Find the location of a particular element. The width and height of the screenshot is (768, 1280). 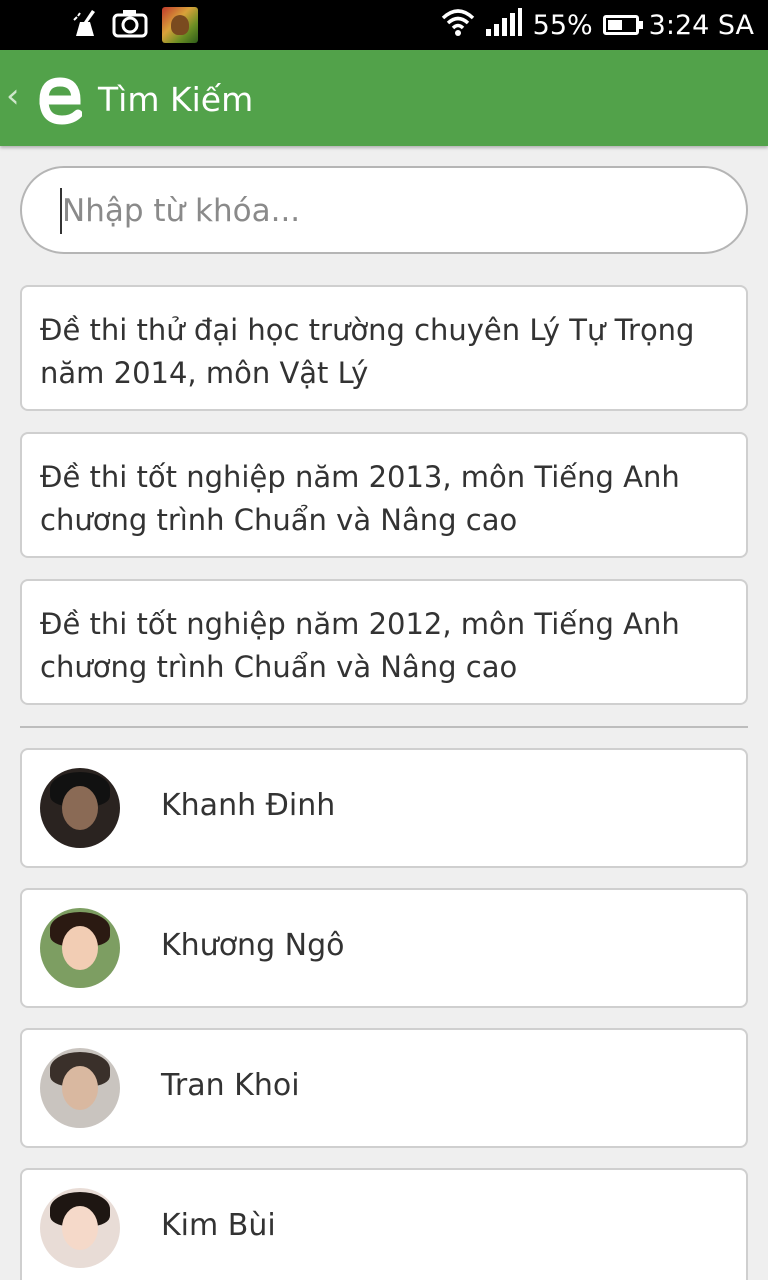

app-logo-icon is located at coordinates (59, 98).